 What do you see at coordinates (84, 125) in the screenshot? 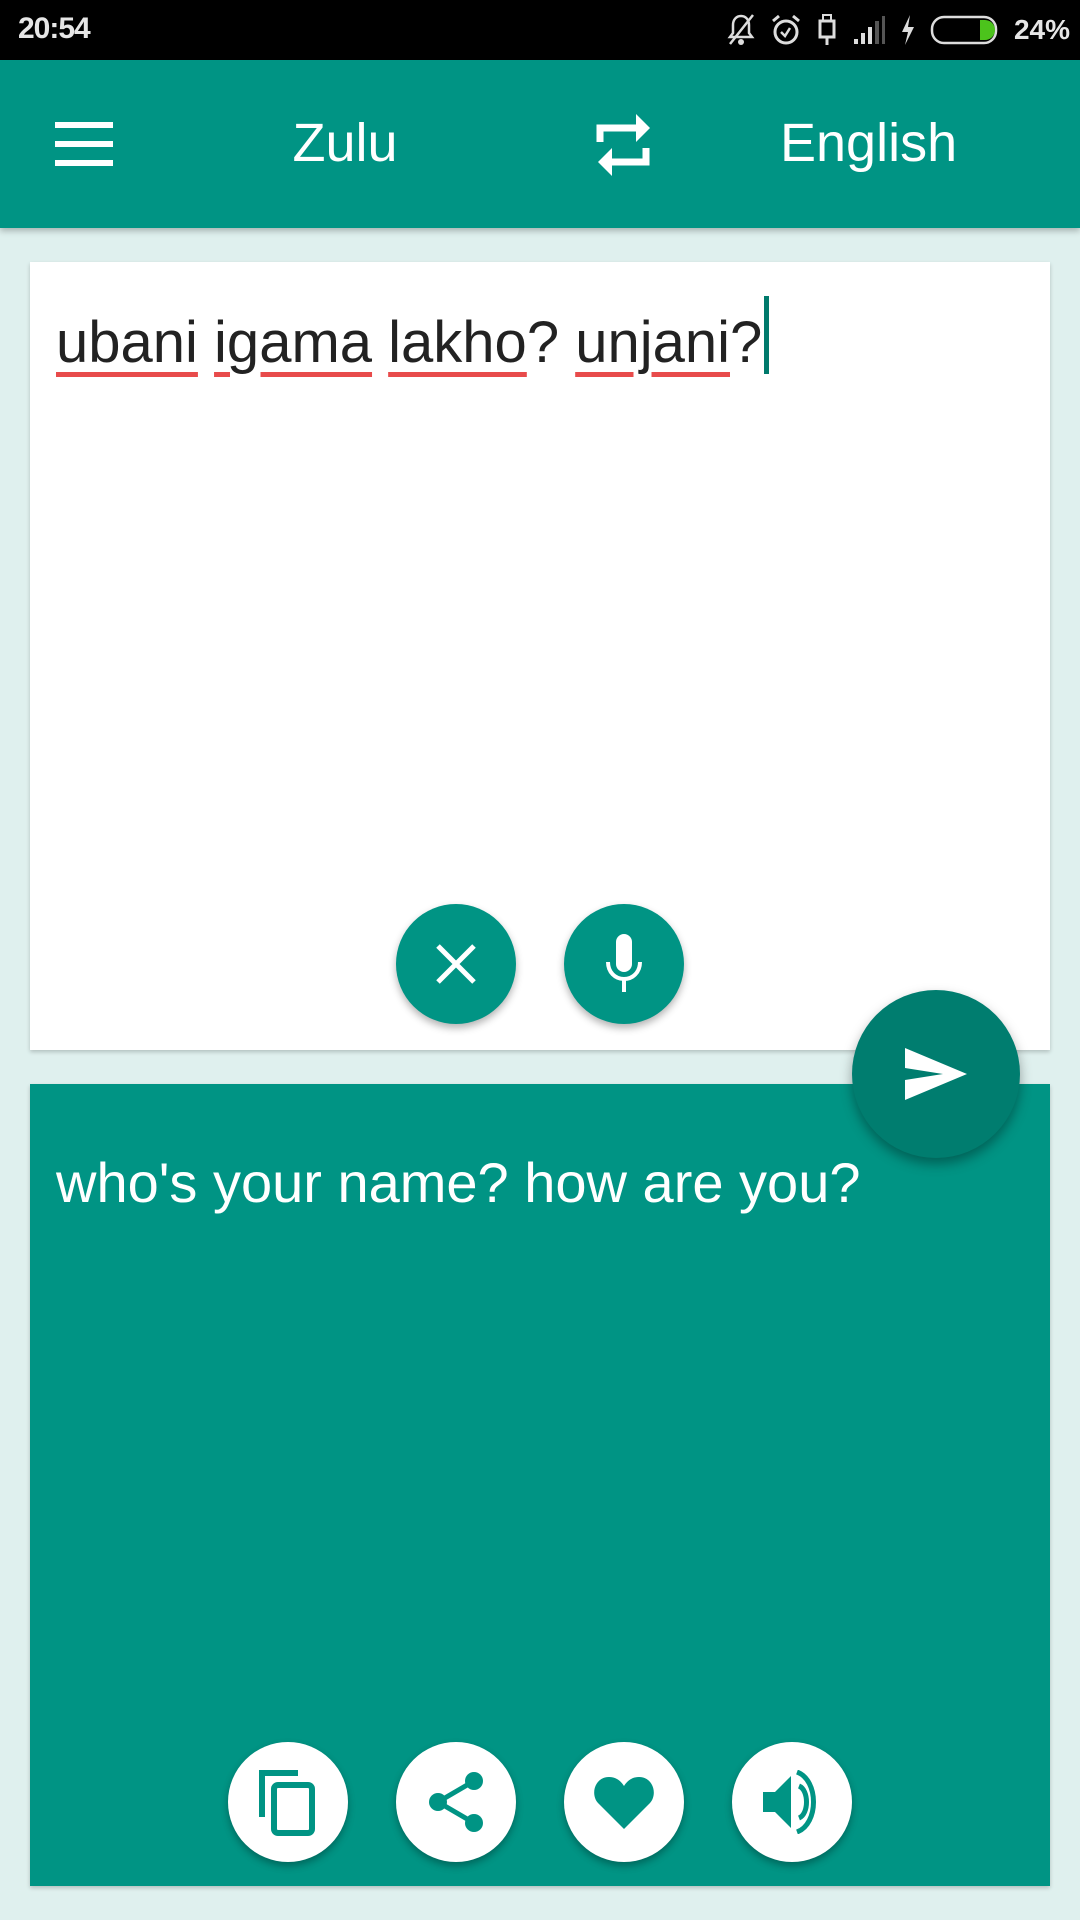
I see `hamburger-menu-icon` at bounding box center [84, 125].